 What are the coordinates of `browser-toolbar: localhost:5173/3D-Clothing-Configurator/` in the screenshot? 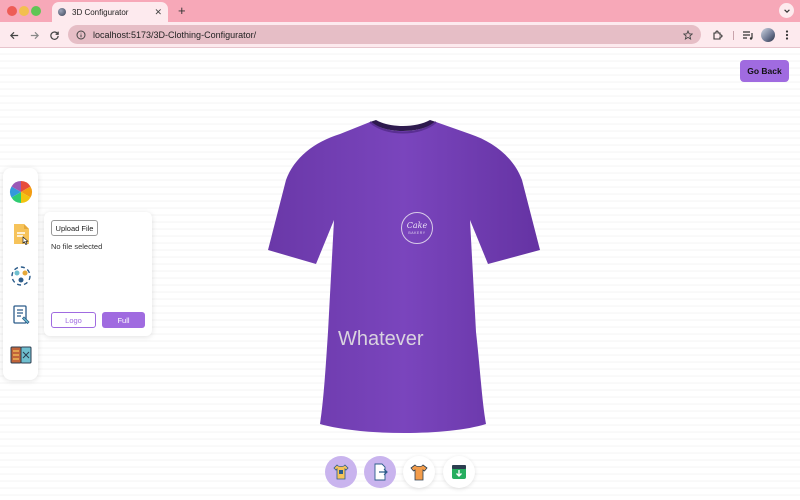 It's located at (400, 35).